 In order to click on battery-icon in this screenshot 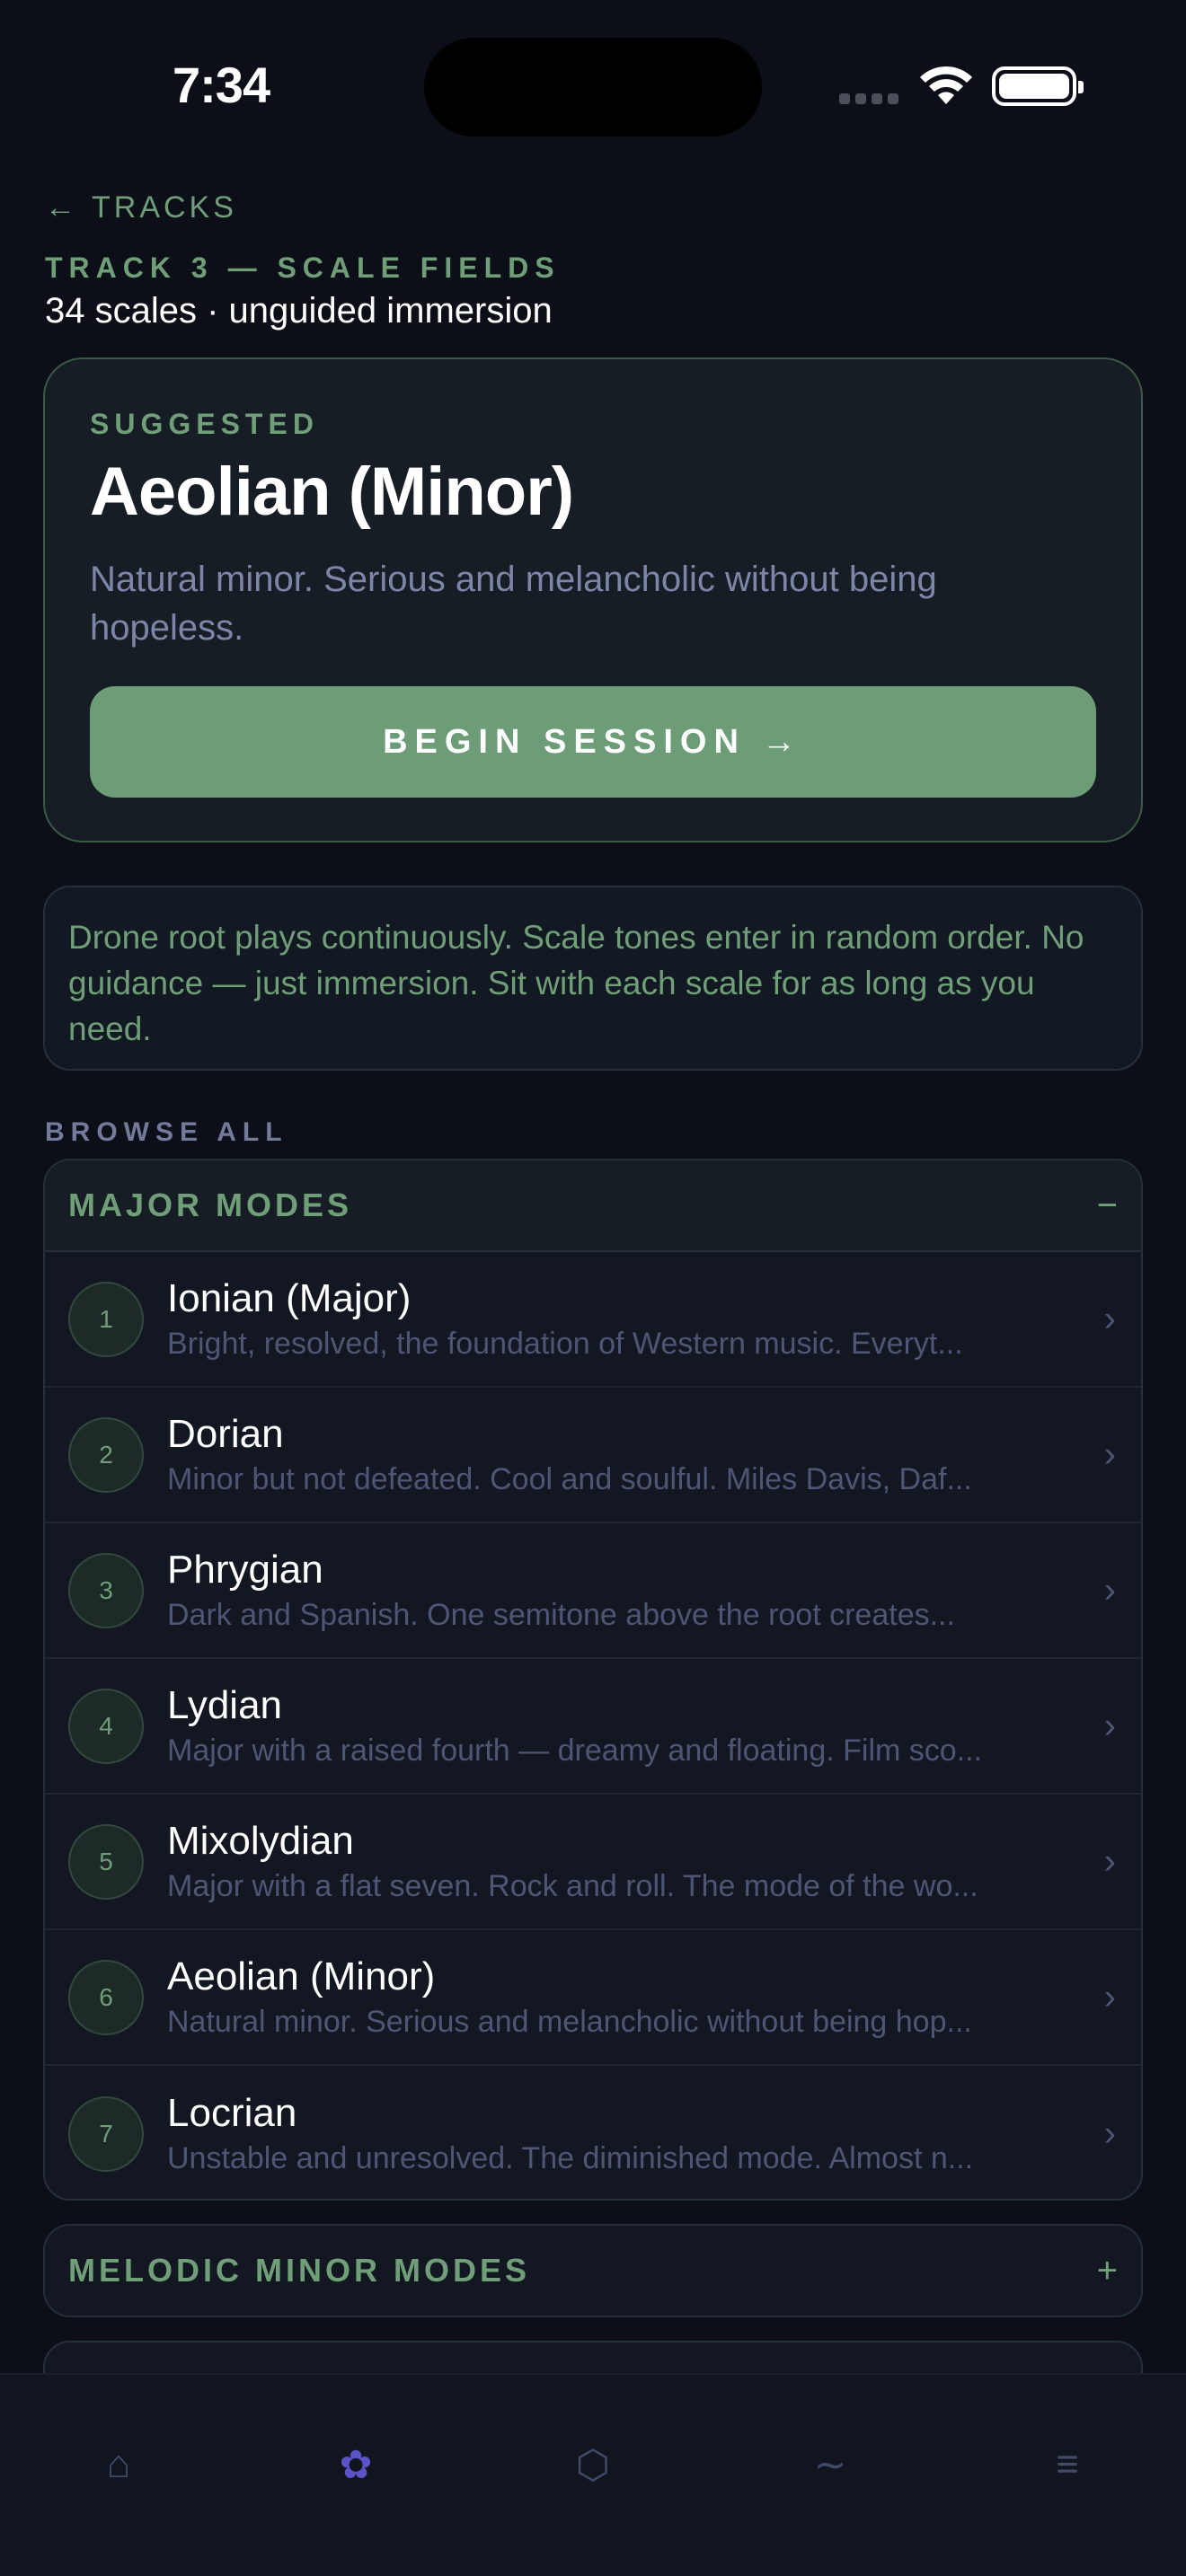, I will do `click(1038, 86)`.